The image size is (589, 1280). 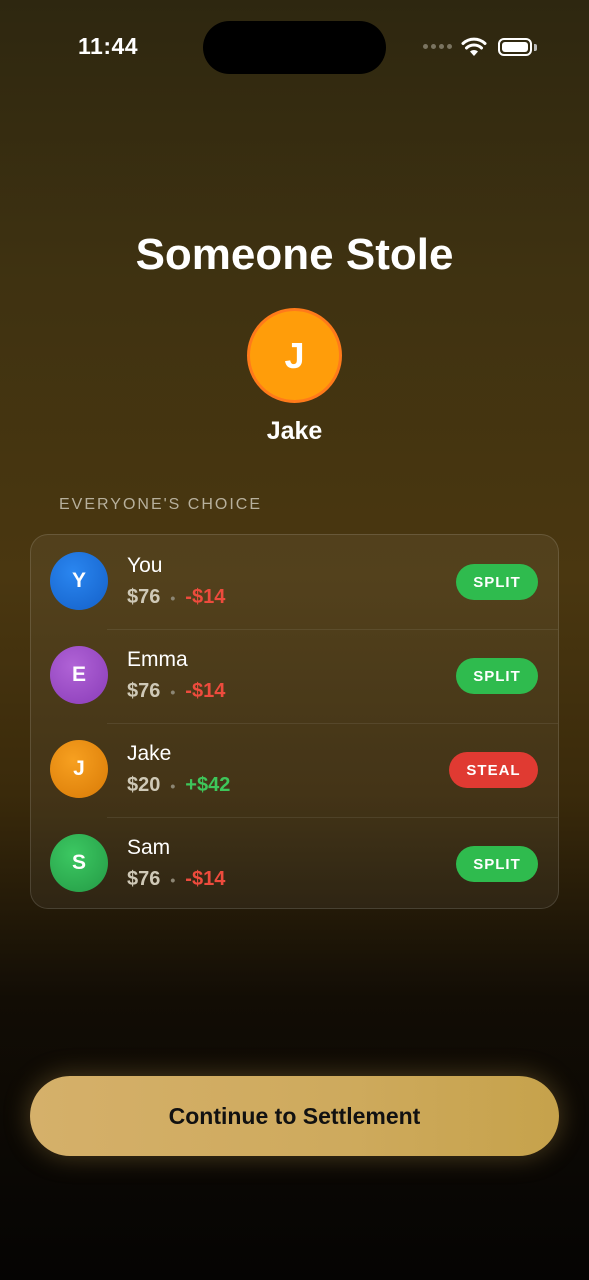 What do you see at coordinates (79, 581) in the screenshot?
I see `avatar: Y` at bounding box center [79, 581].